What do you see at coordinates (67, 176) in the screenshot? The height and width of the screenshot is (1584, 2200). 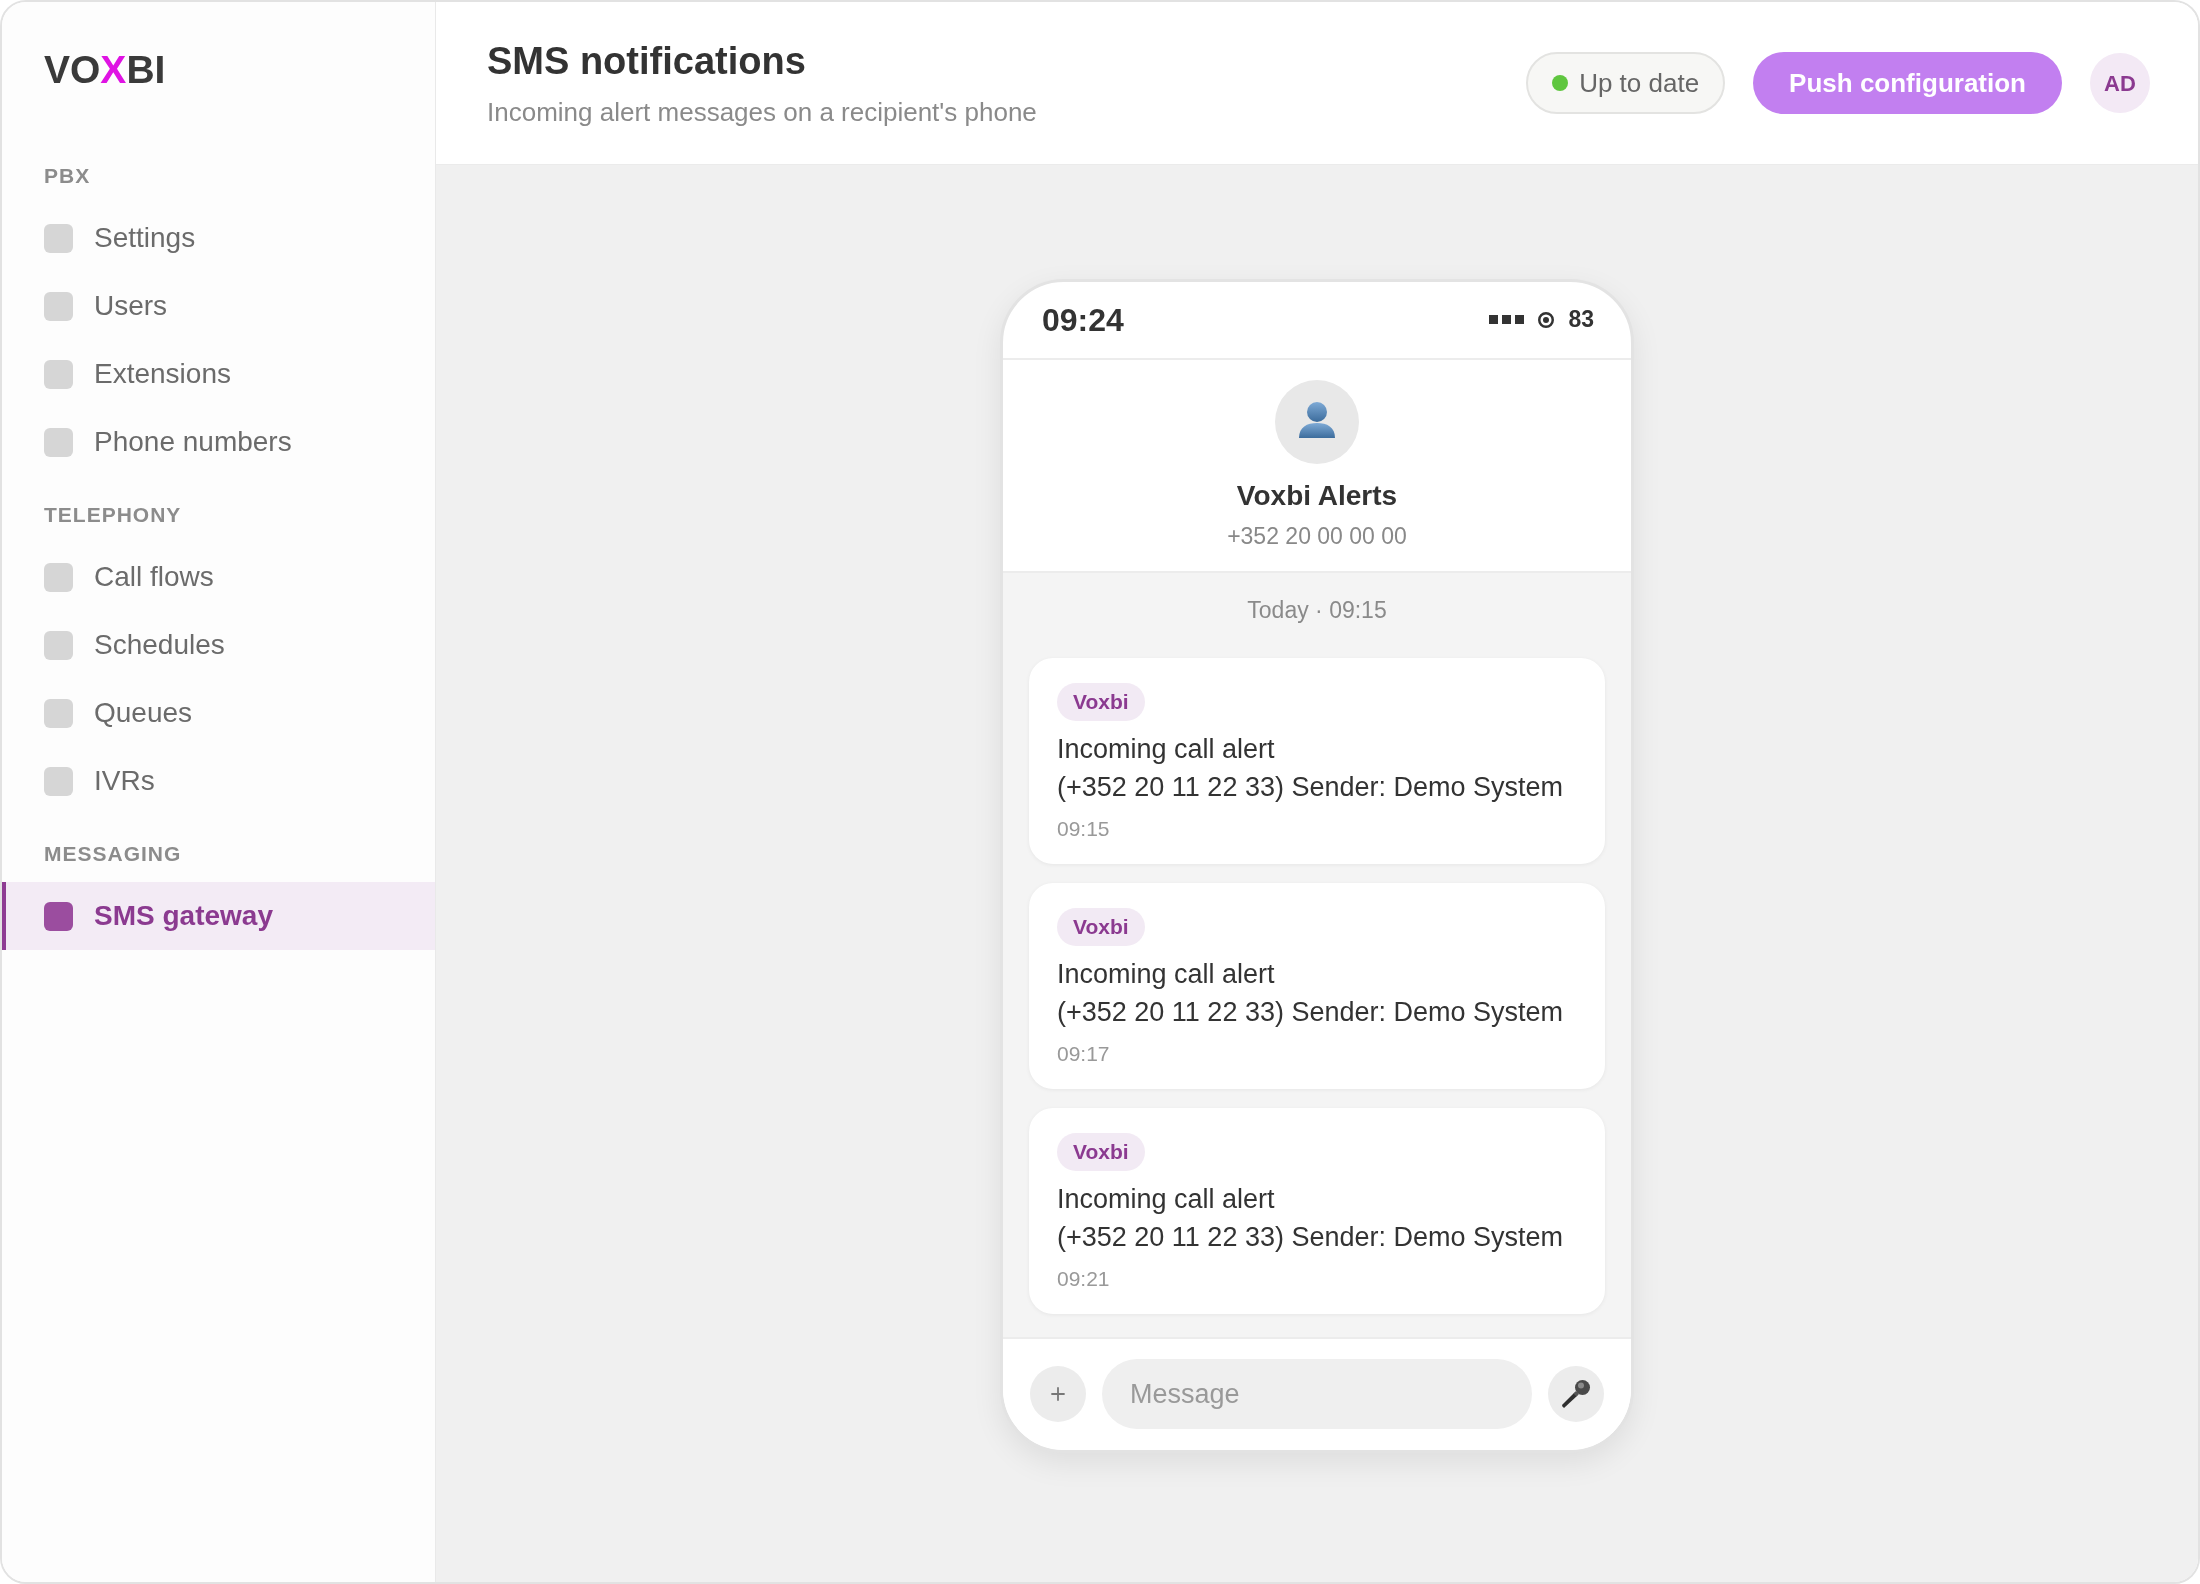 I see `section-label: PBX` at bounding box center [67, 176].